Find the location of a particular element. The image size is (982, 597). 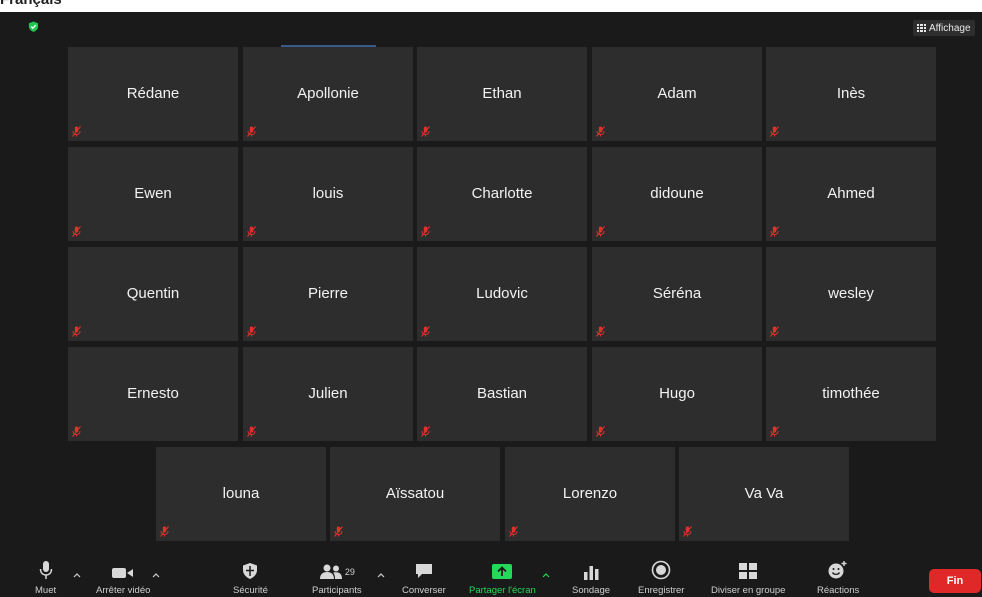

participant-tile: Inès is located at coordinates (851, 94).